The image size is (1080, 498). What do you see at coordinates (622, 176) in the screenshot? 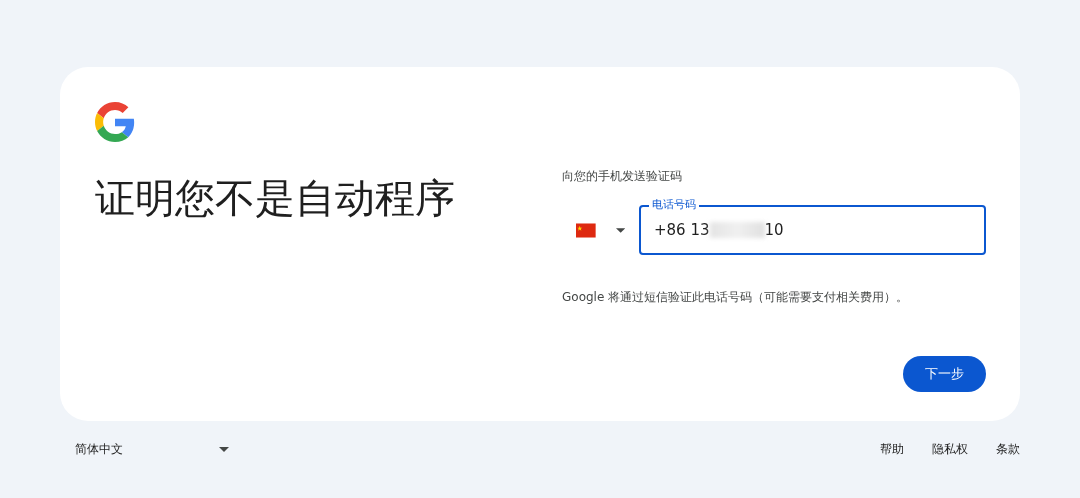
I see `prompt-text: 向您的手机发送验证码` at bounding box center [622, 176].